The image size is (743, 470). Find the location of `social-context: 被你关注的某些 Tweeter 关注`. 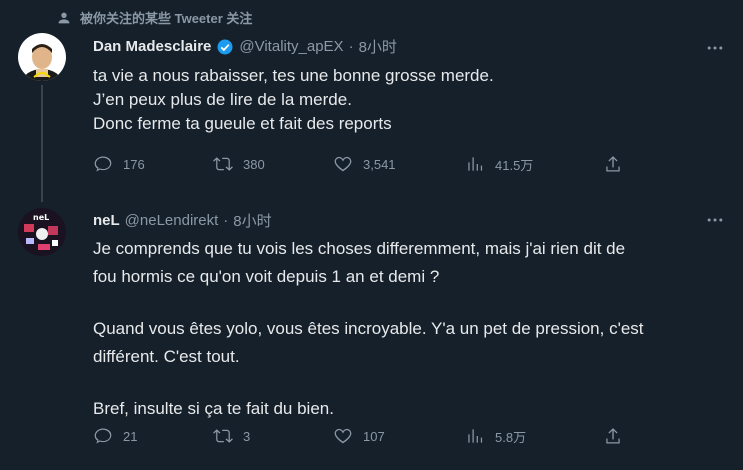

social-context: 被你关注的某些 Tweeter 关注 is located at coordinates (155, 17).